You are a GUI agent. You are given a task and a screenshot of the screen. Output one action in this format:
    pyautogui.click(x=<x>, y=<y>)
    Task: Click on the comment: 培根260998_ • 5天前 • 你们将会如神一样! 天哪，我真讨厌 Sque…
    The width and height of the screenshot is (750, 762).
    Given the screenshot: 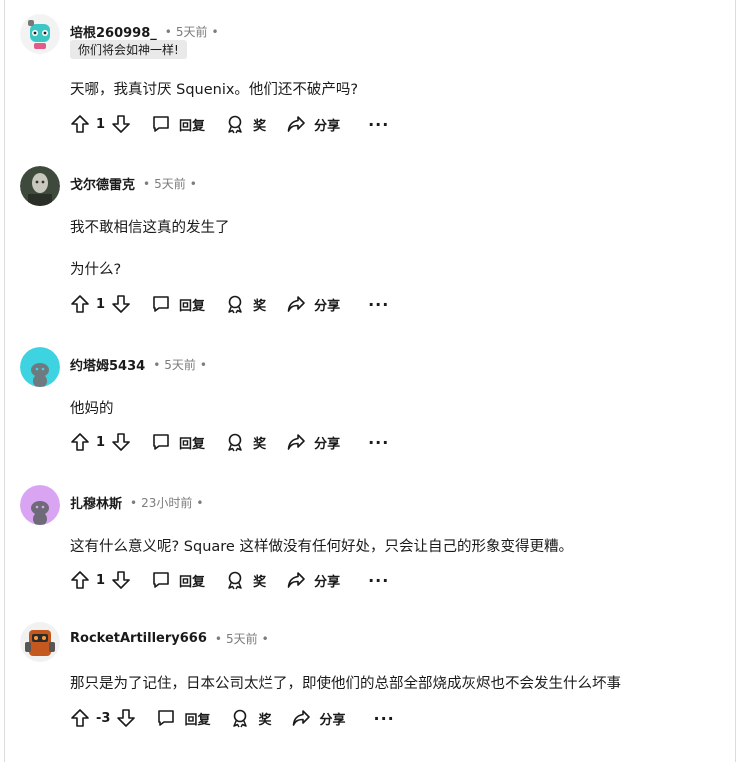 What is the action you would take?
    pyautogui.click(x=370, y=74)
    